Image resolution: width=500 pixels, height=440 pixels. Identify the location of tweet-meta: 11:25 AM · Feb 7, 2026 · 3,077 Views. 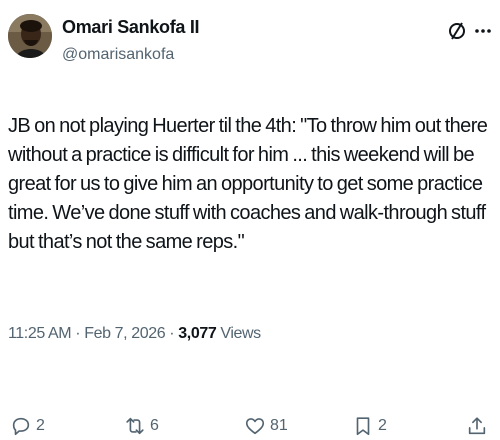
(134, 334).